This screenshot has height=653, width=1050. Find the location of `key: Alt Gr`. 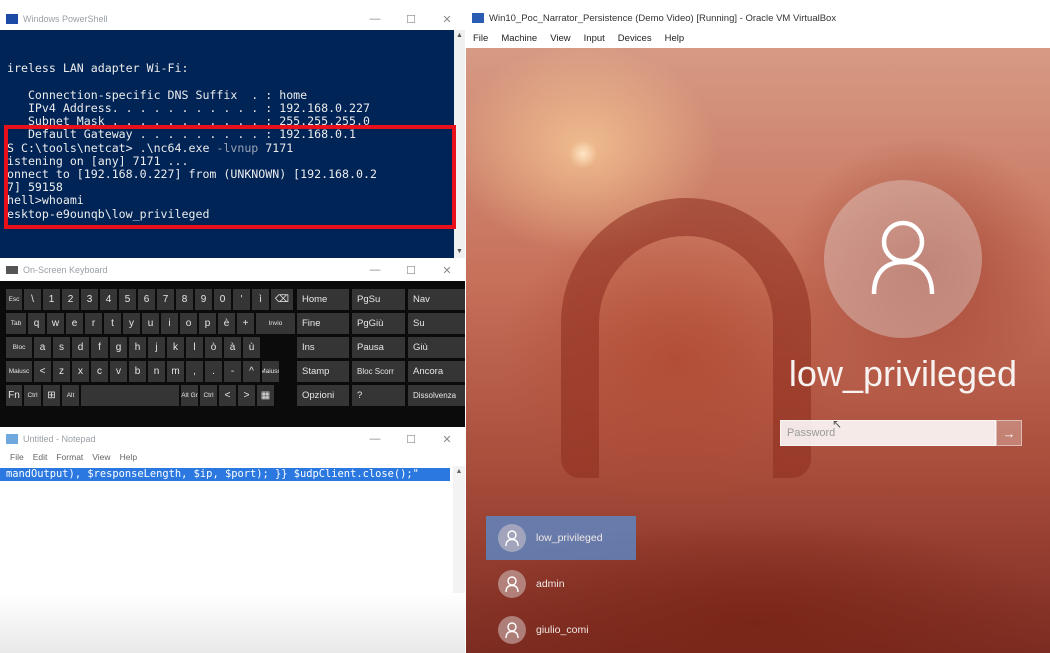

key: Alt Gr is located at coordinates (189, 395).